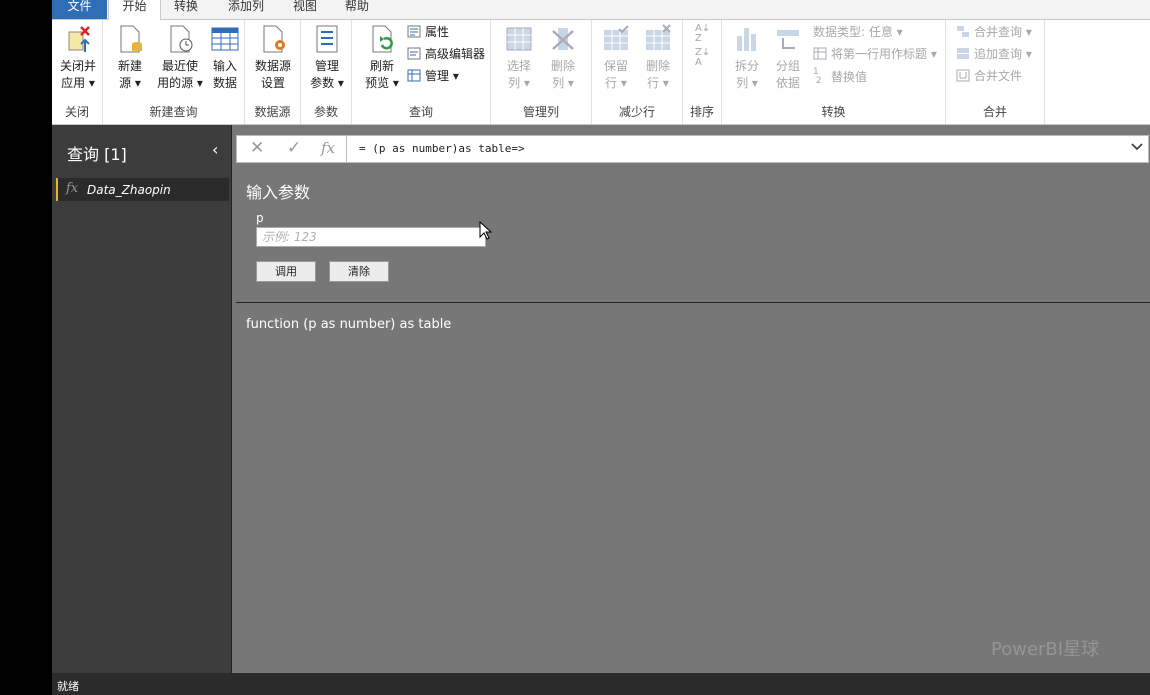 Image resolution: width=1150 pixels, height=695 pixels. I want to click on group-label-close: 关闭, so click(76, 112).